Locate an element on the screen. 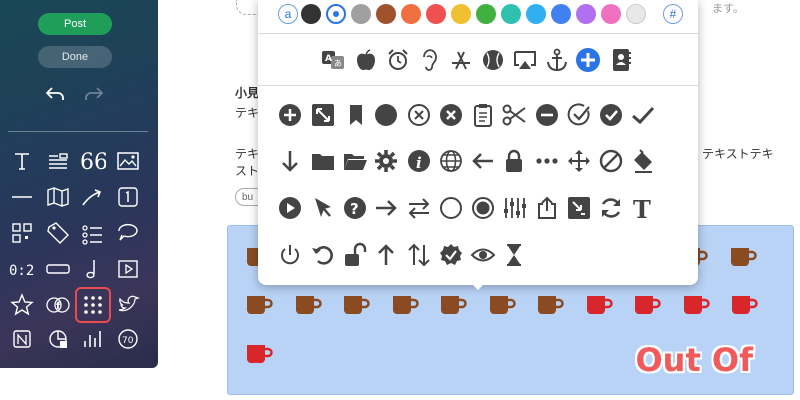  arrow-down-icon is located at coordinates (290, 161).